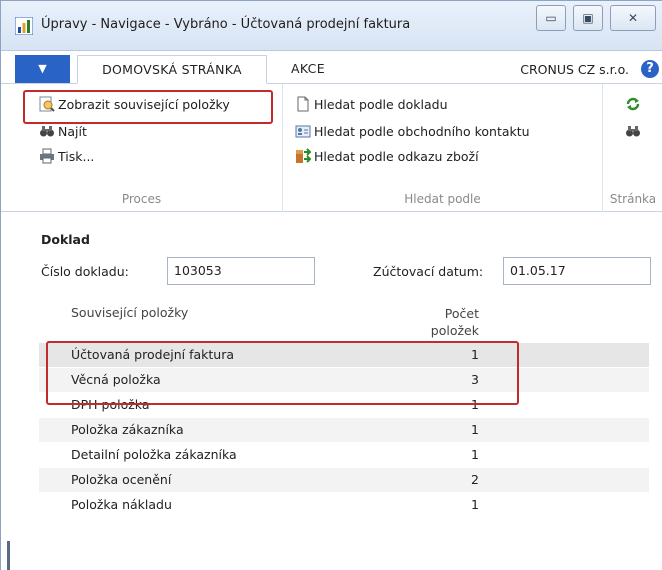 The image size is (662, 570). I want to click on ribbon-group-stranka: Stránka, so click(632, 148).